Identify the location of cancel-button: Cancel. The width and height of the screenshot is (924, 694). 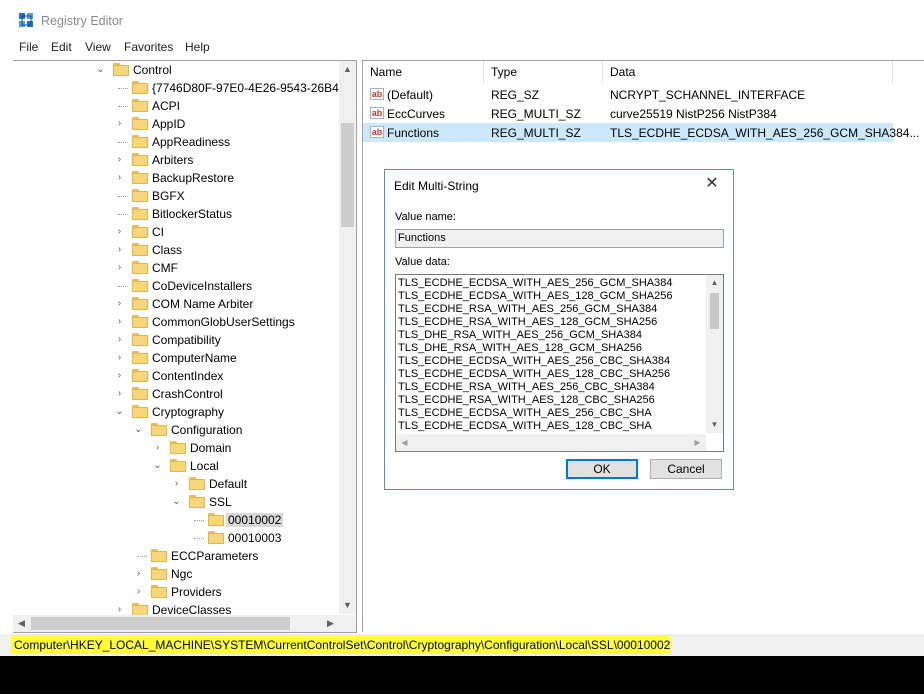
(686, 469).